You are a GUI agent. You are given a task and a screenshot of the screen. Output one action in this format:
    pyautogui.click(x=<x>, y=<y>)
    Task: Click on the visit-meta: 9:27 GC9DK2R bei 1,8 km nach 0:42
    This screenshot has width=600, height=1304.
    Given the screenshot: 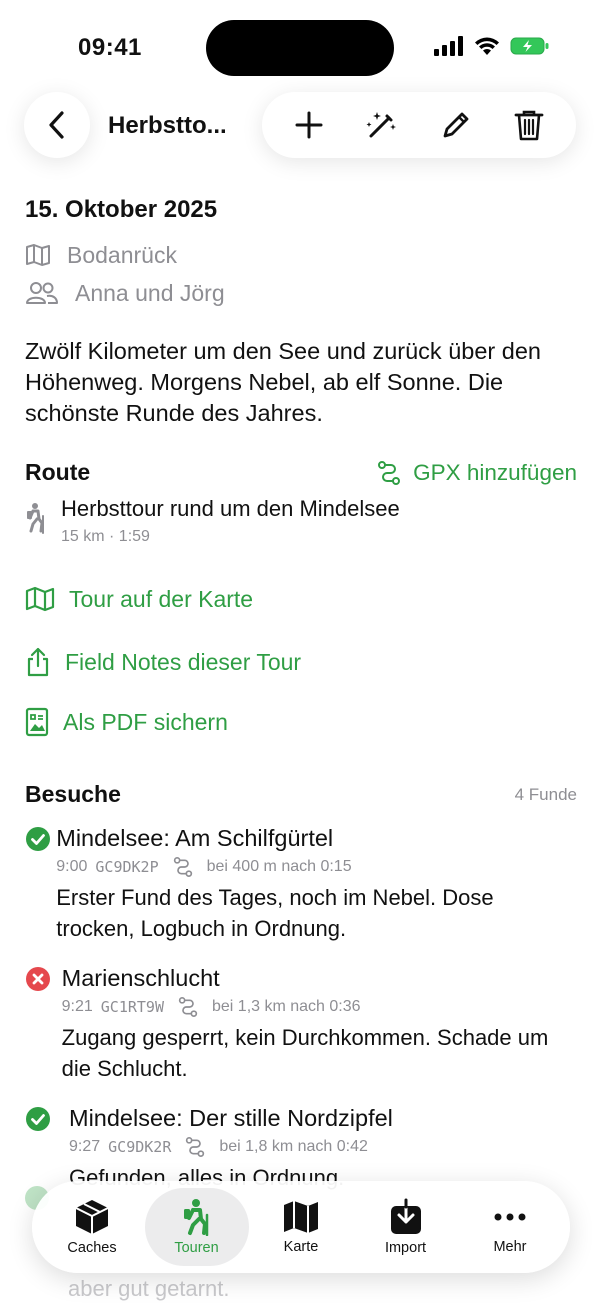 What is the action you would take?
    pyautogui.click(x=231, y=1147)
    